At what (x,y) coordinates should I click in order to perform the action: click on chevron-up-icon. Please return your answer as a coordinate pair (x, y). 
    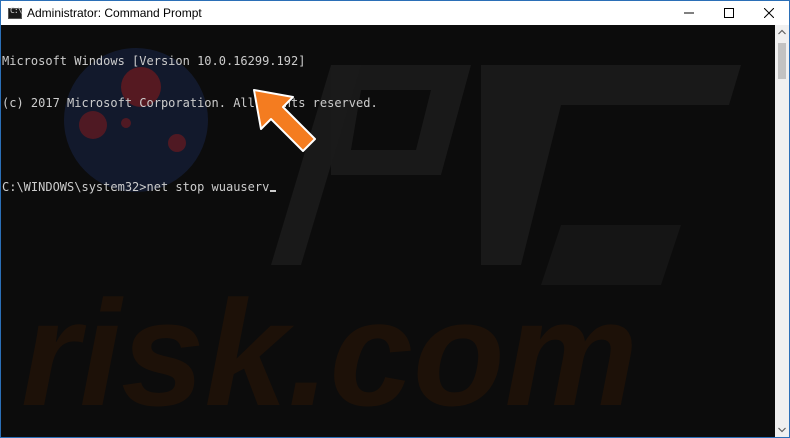
    Looking at the image, I should click on (782, 32).